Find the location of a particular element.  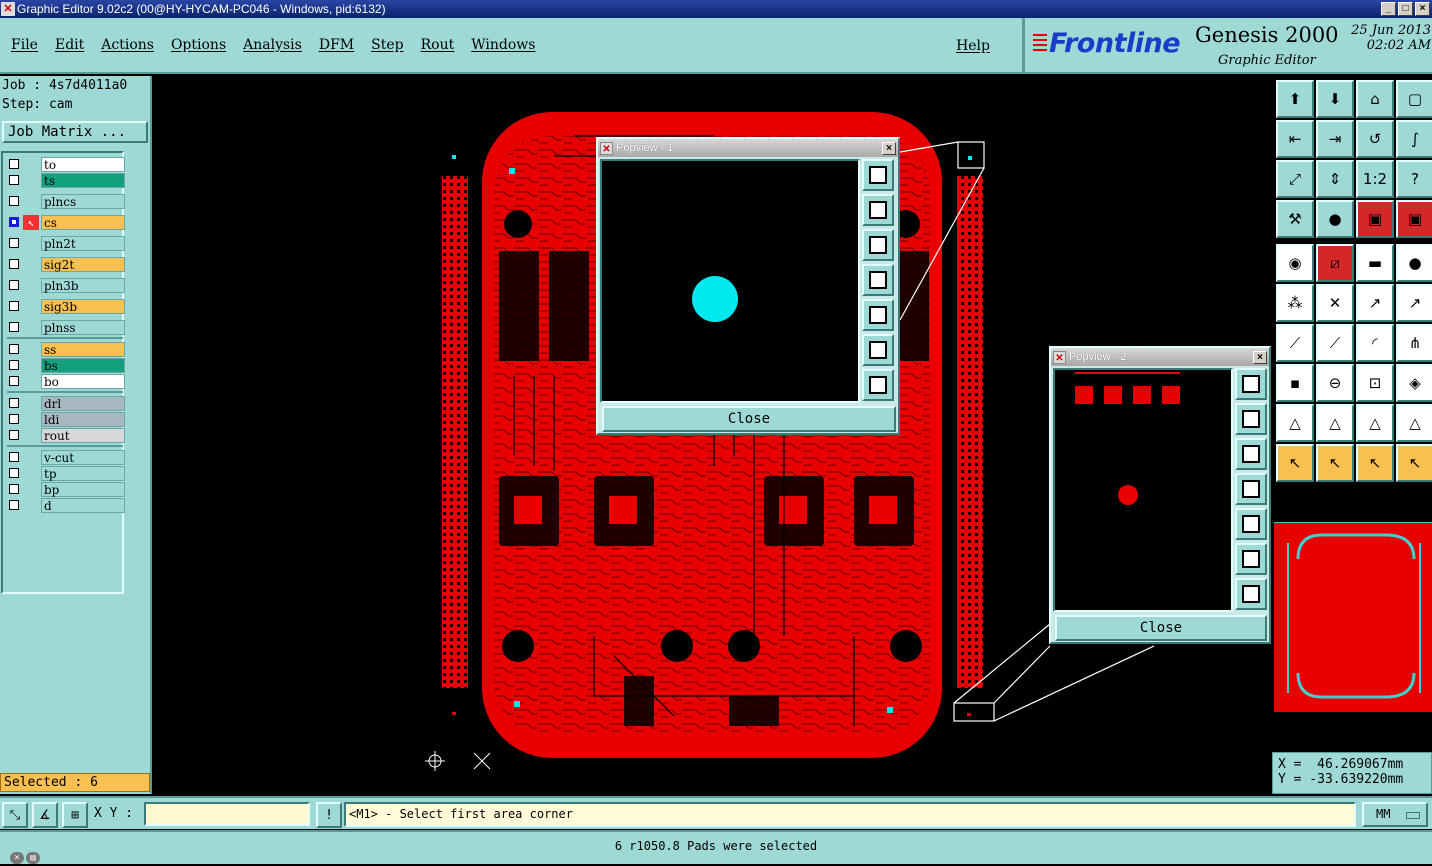

menu-step: Step is located at coordinates (387, 45).